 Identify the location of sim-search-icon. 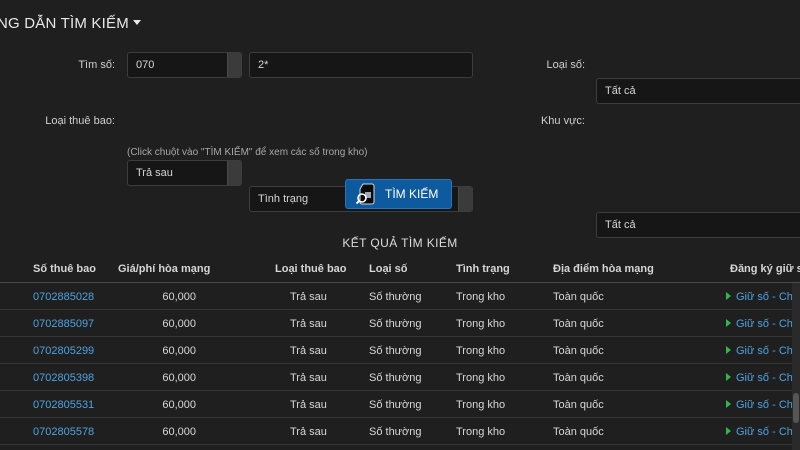
(365, 194).